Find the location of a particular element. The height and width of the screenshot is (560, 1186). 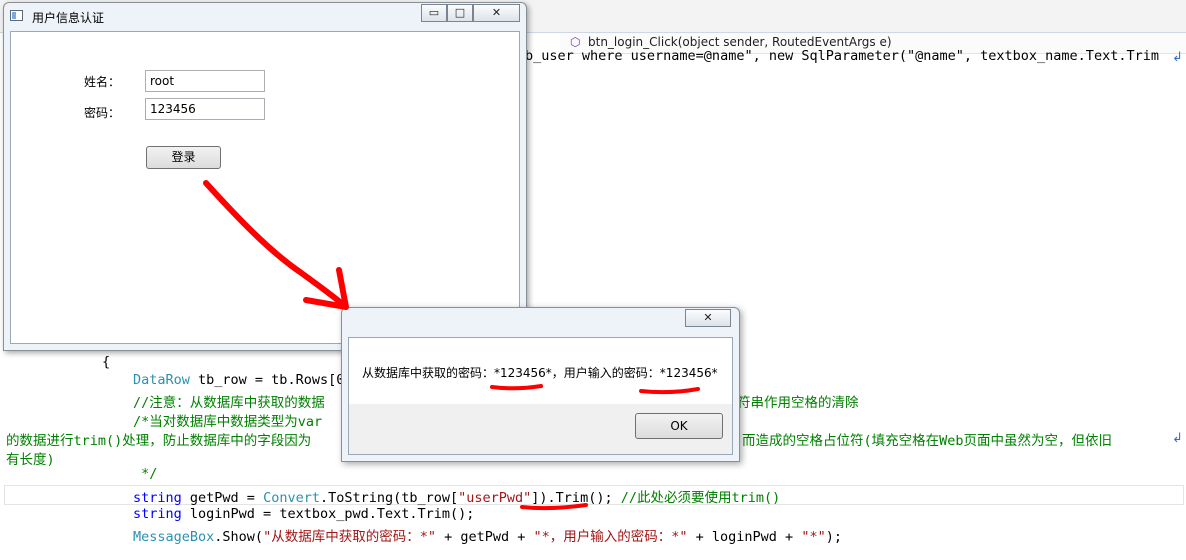

password-input: 123456 is located at coordinates (205, 109).